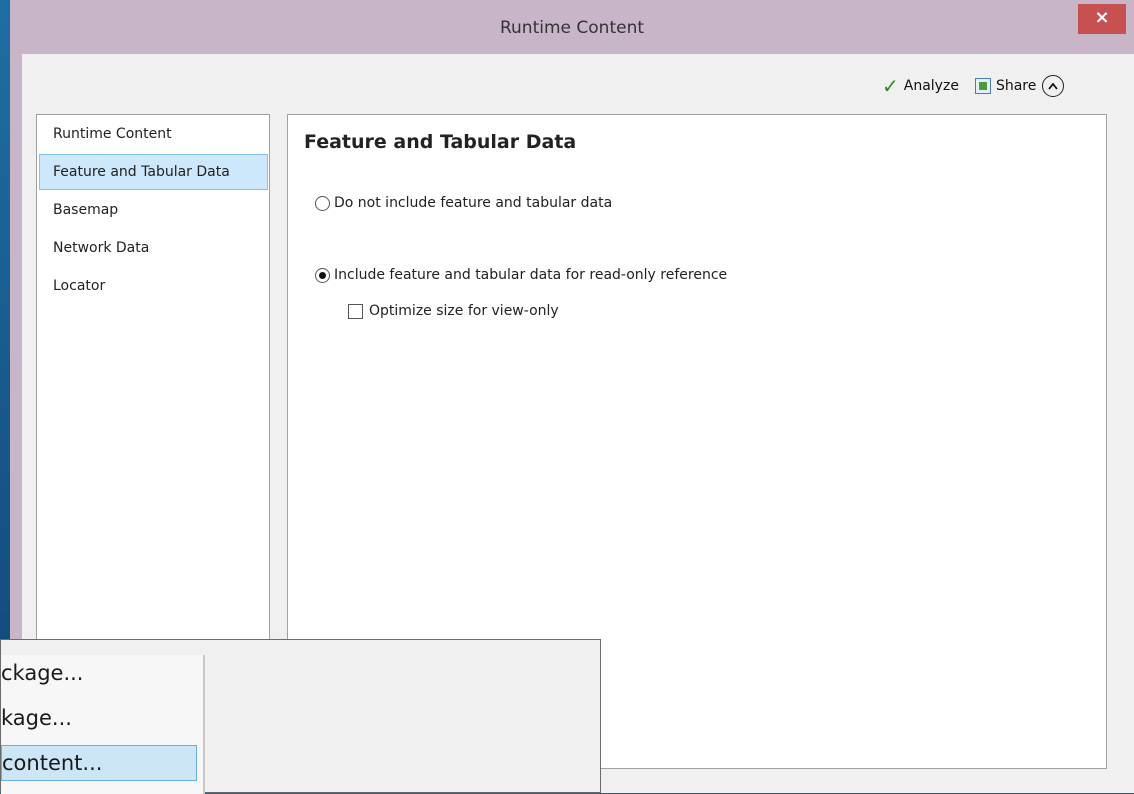 This screenshot has width=1134, height=794. I want to click on sidebar-item-locator: Locator, so click(153, 286).